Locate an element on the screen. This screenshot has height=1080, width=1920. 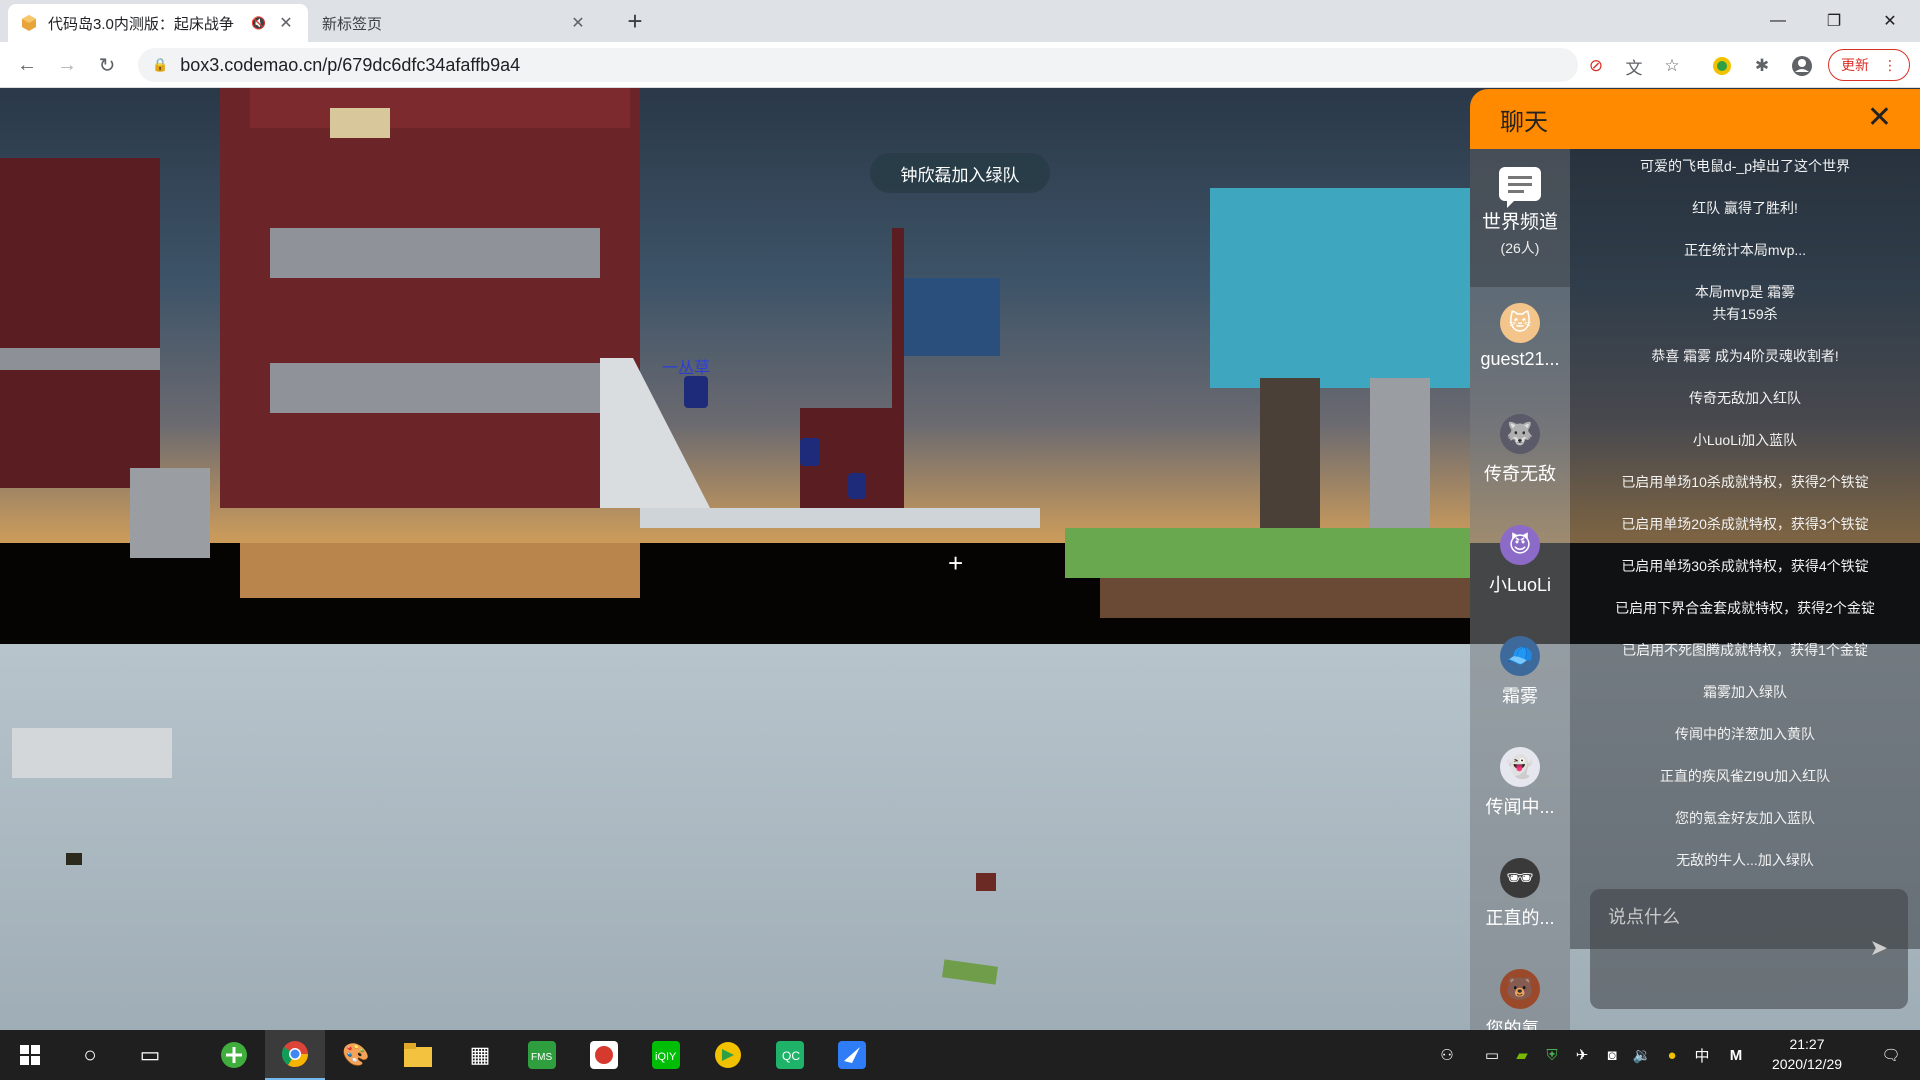
iqiyi-icon: iQIY is located at coordinates (666, 1055).